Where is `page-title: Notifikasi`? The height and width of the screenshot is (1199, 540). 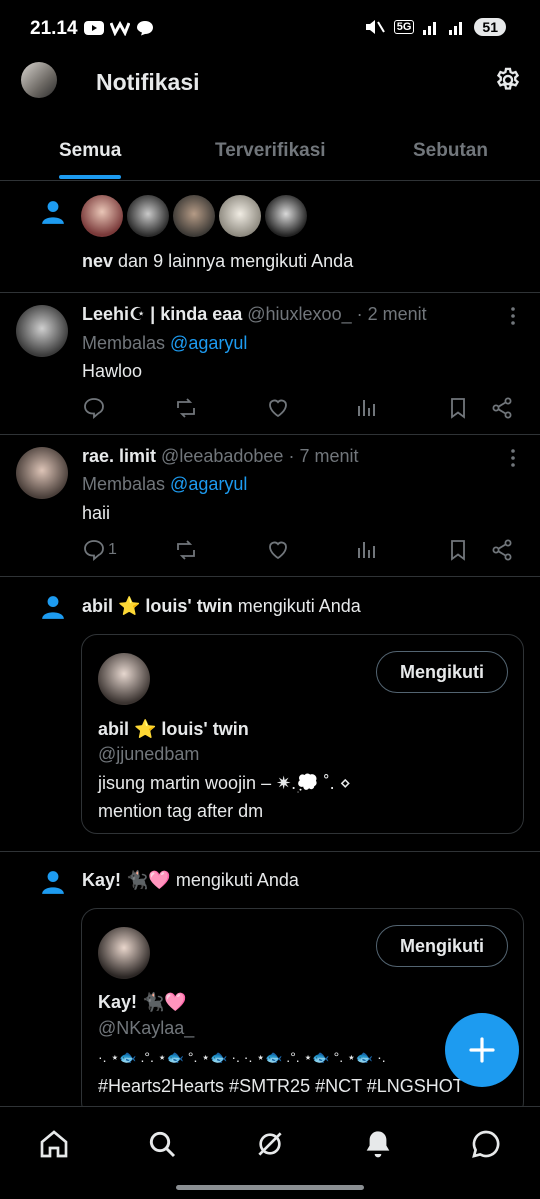 page-title: Notifikasi is located at coordinates (148, 82).